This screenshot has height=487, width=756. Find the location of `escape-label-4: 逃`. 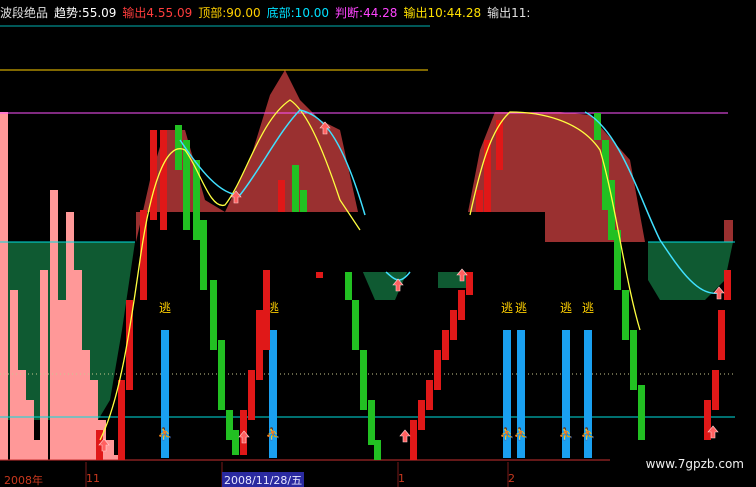

escape-label-4: 逃 is located at coordinates (566, 308).